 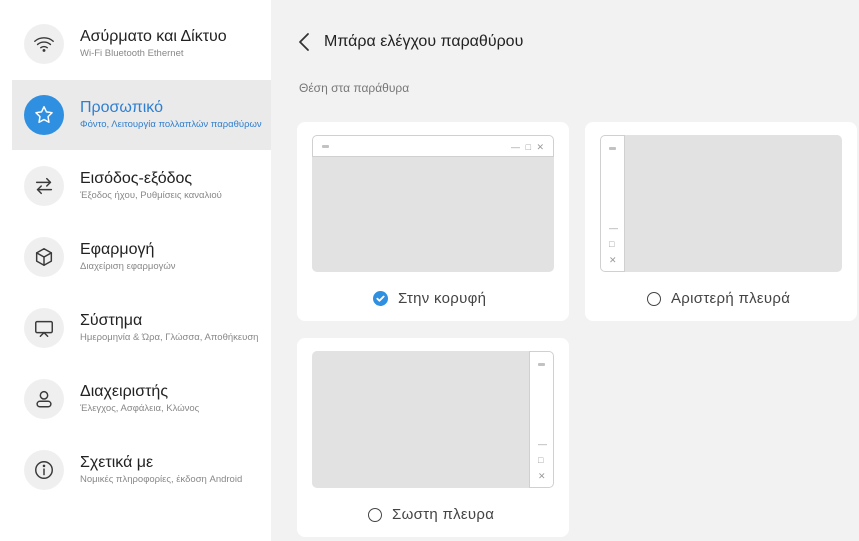 I want to click on option-top: Στην κορυφή, so click(x=429, y=298).